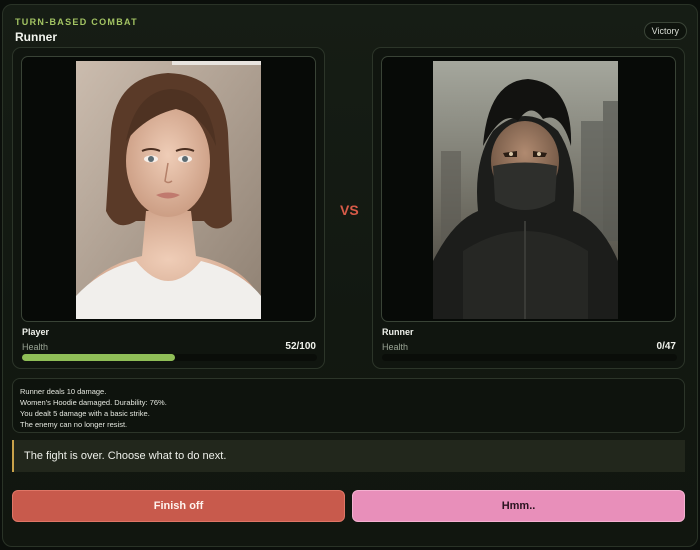 The width and height of the screenshot is (700, 550). Describe the element at coordinates (74, 424) in the screenshot. I see `log-line: The enemy can no longer resist.` at that location.